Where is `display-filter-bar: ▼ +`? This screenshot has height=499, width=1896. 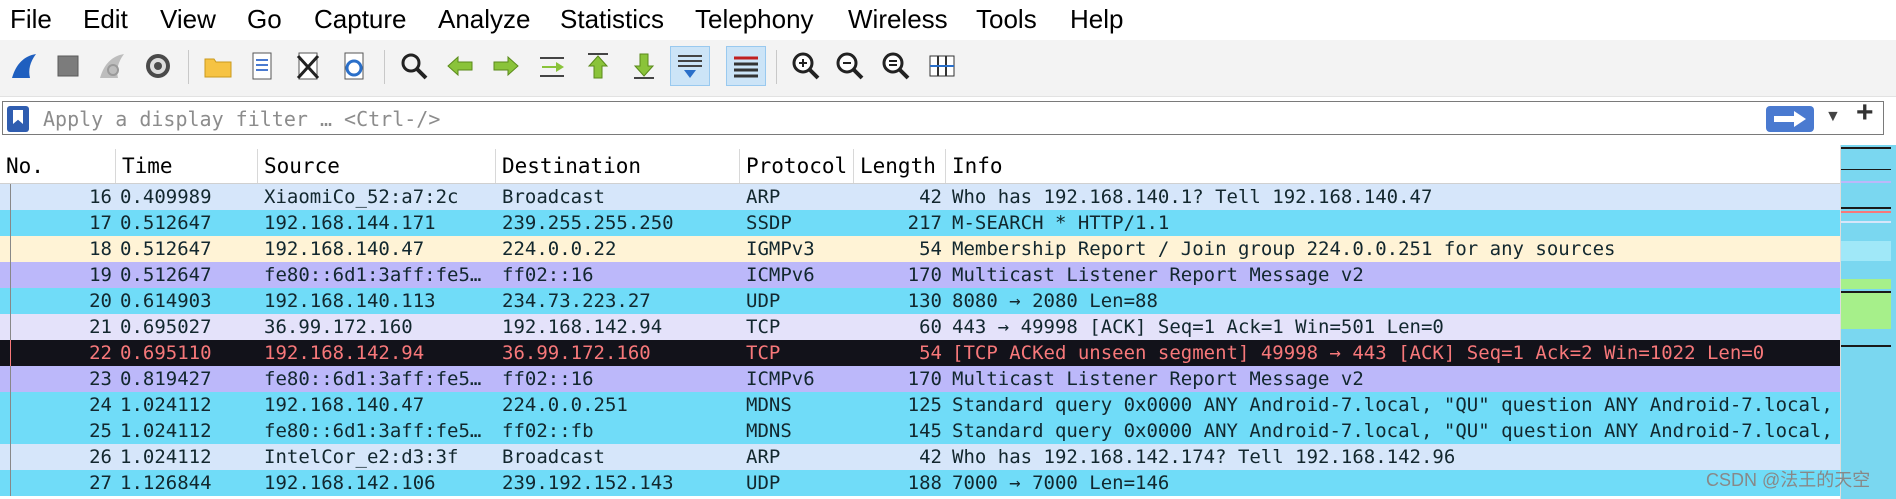
display-filter-bar: ▼ + is located at coordinates (948, 117).